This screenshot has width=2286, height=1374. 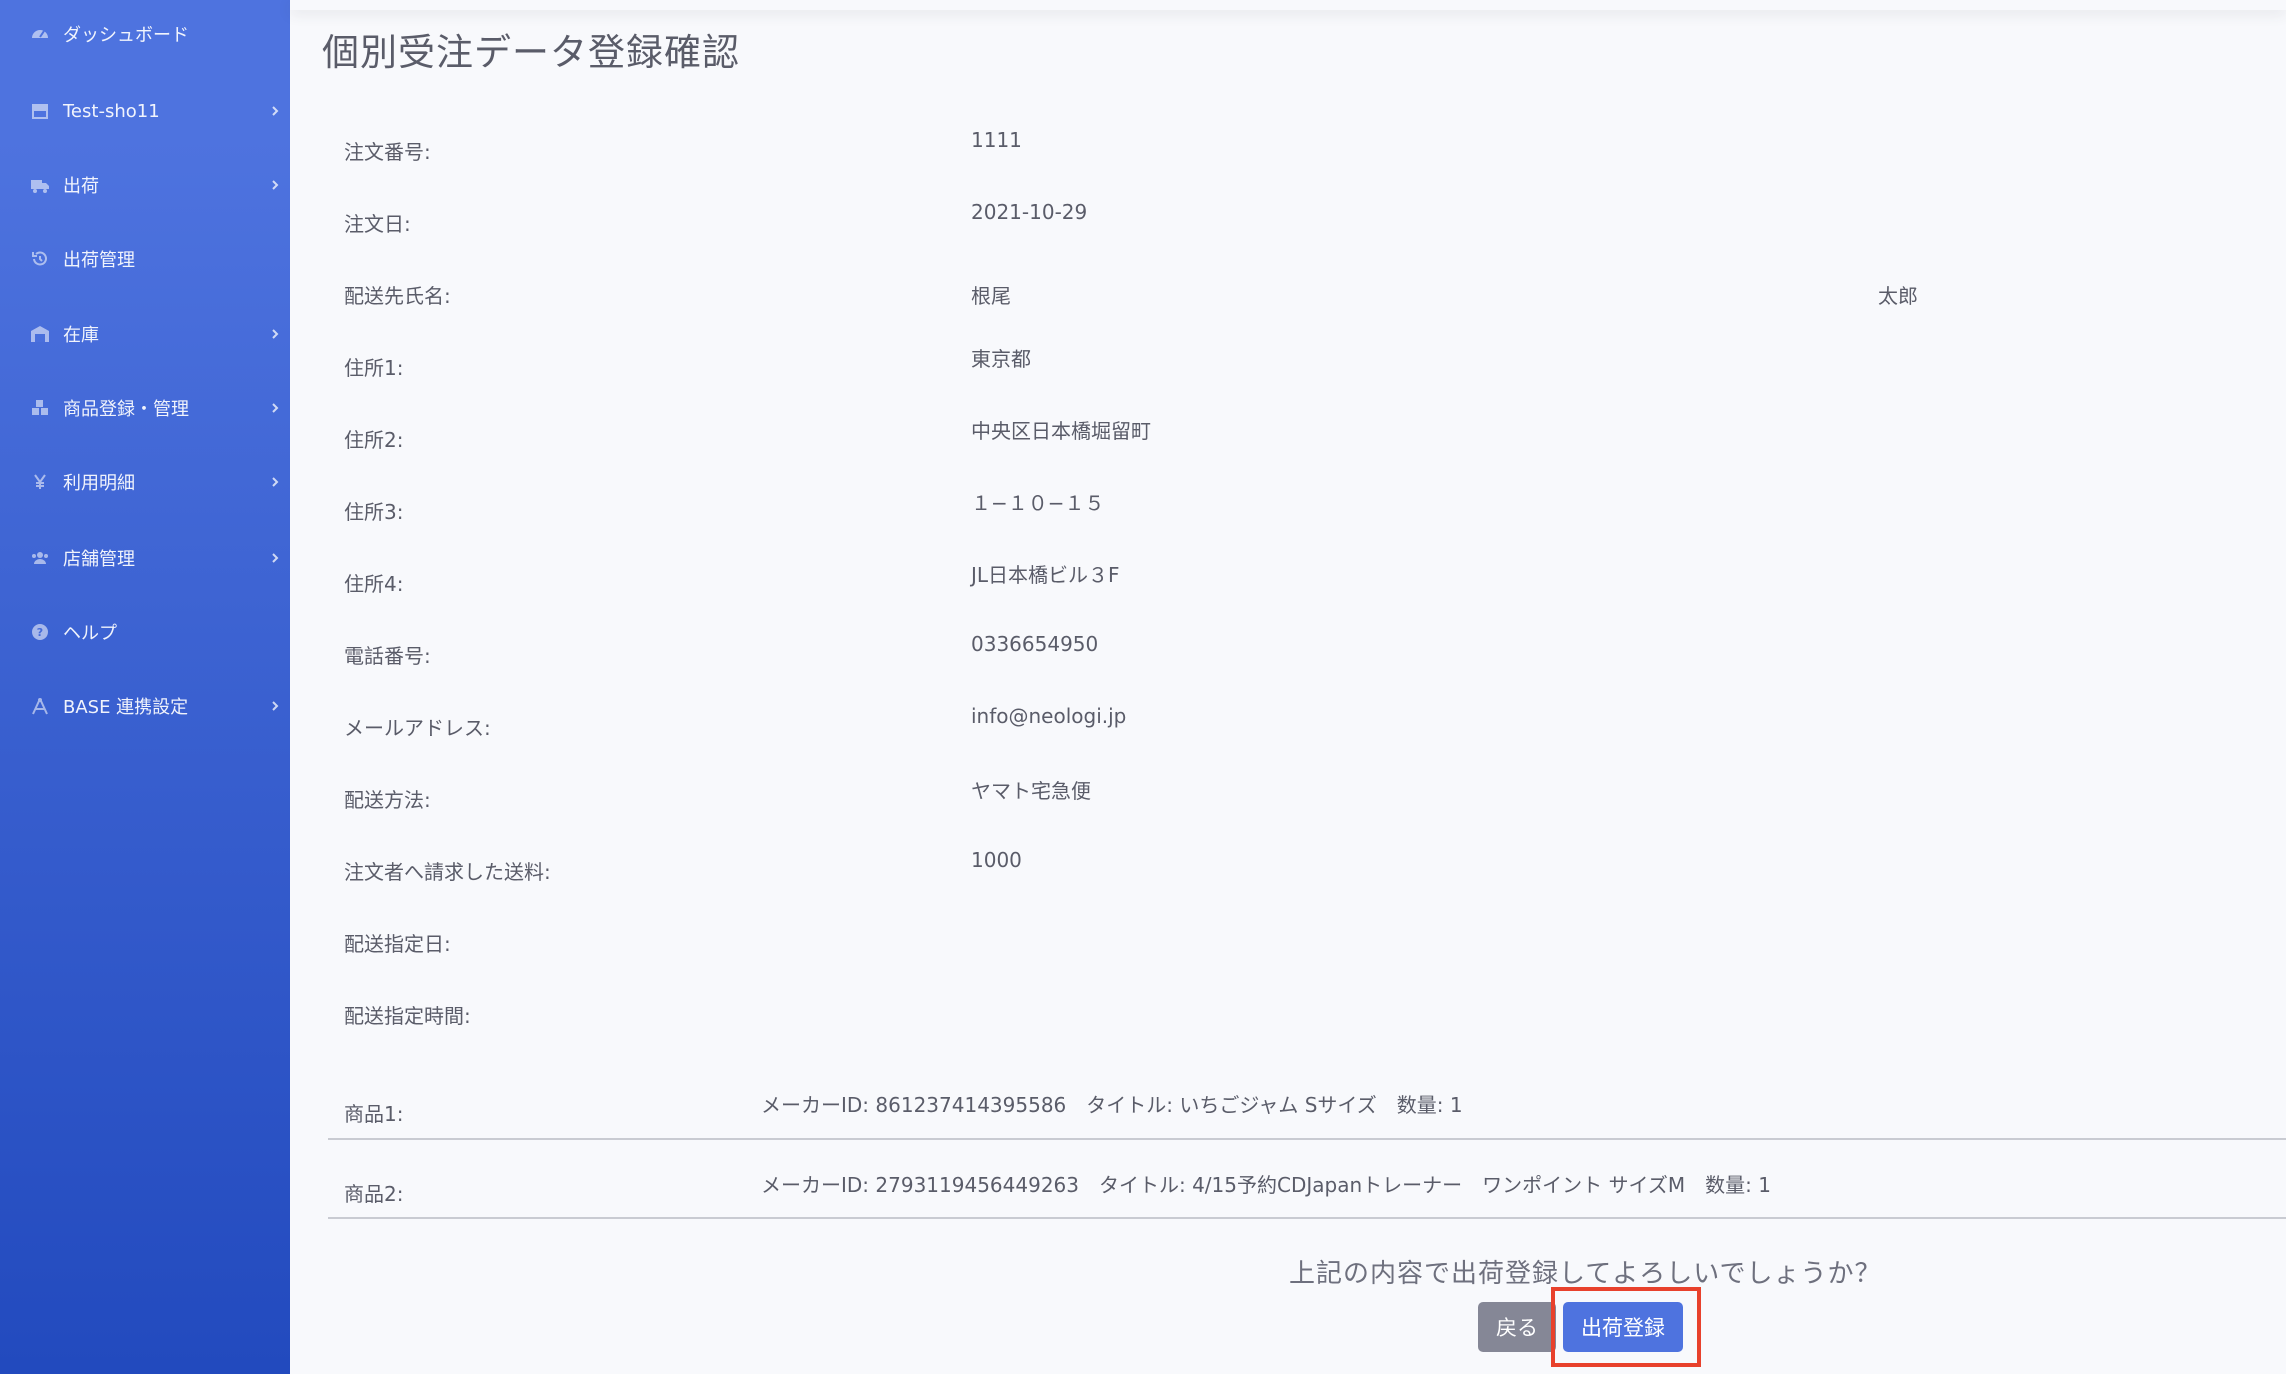 What do you see at coordinates (1061, 431) in the screenshot?
I see `address2-value: 中央区日本橋堀留町` at bounding box center [1061, 431].